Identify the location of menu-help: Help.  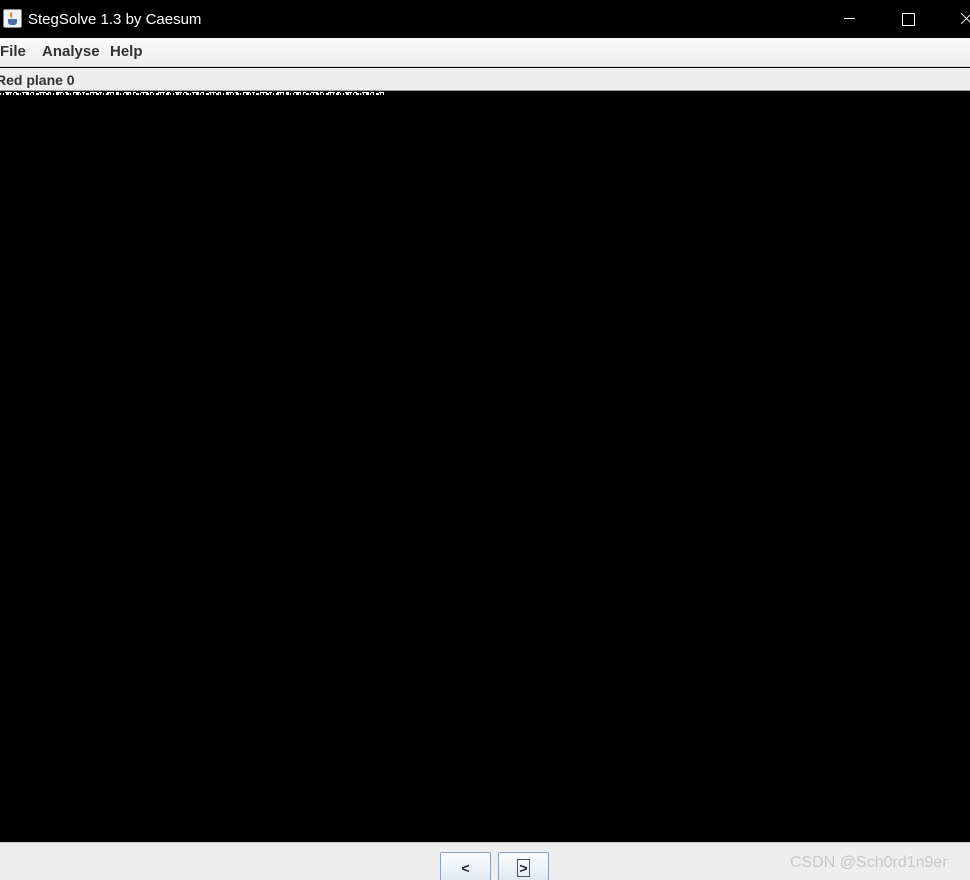
(126, 51).